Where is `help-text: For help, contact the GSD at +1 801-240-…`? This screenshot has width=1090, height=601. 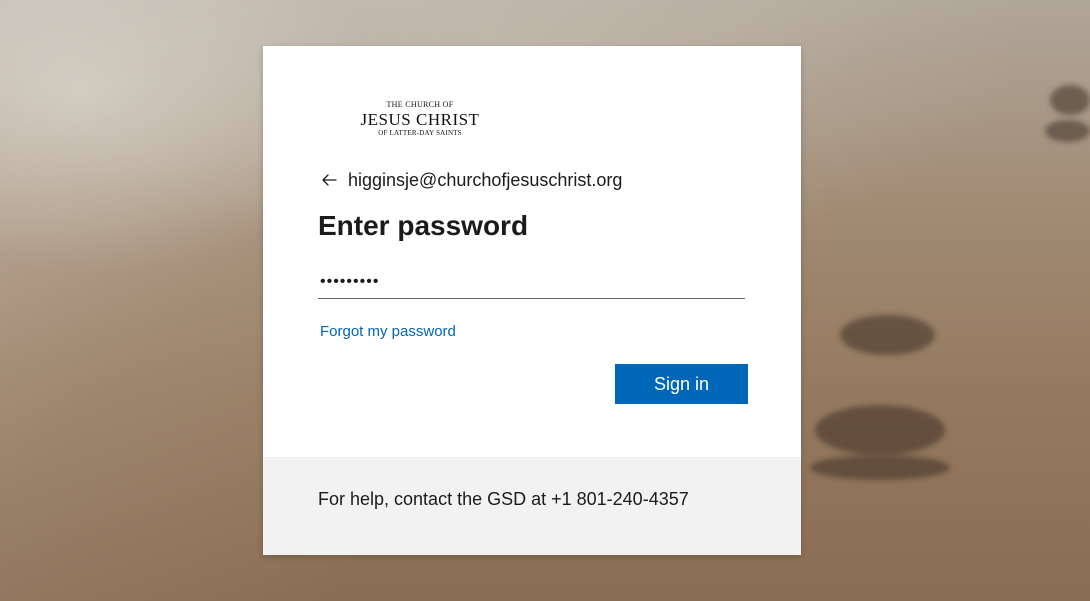 help-text: For help, contact the GSD at +1 801-240-… is located at coordinates (503, 499).